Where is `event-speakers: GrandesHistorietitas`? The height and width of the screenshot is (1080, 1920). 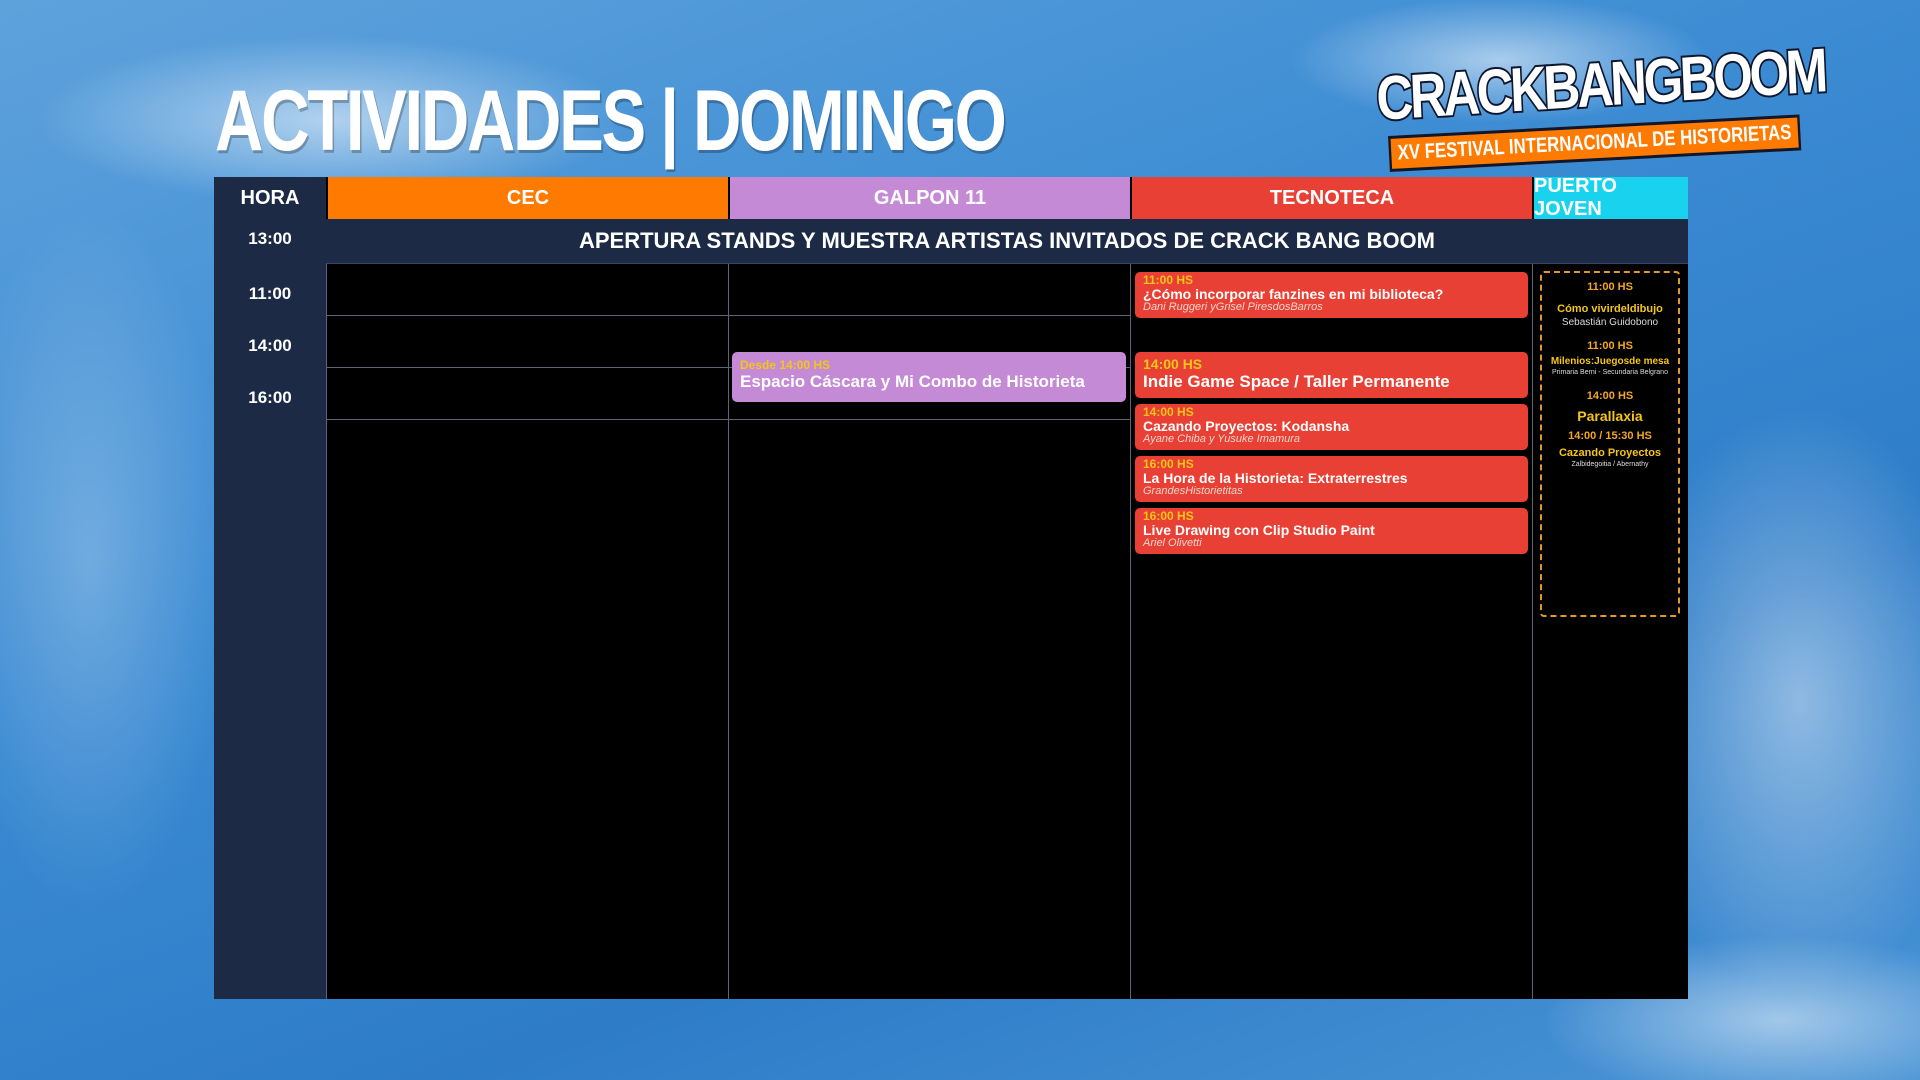 event-speakers: GrandesHistorietitas is located at coordinates (1193, 491).